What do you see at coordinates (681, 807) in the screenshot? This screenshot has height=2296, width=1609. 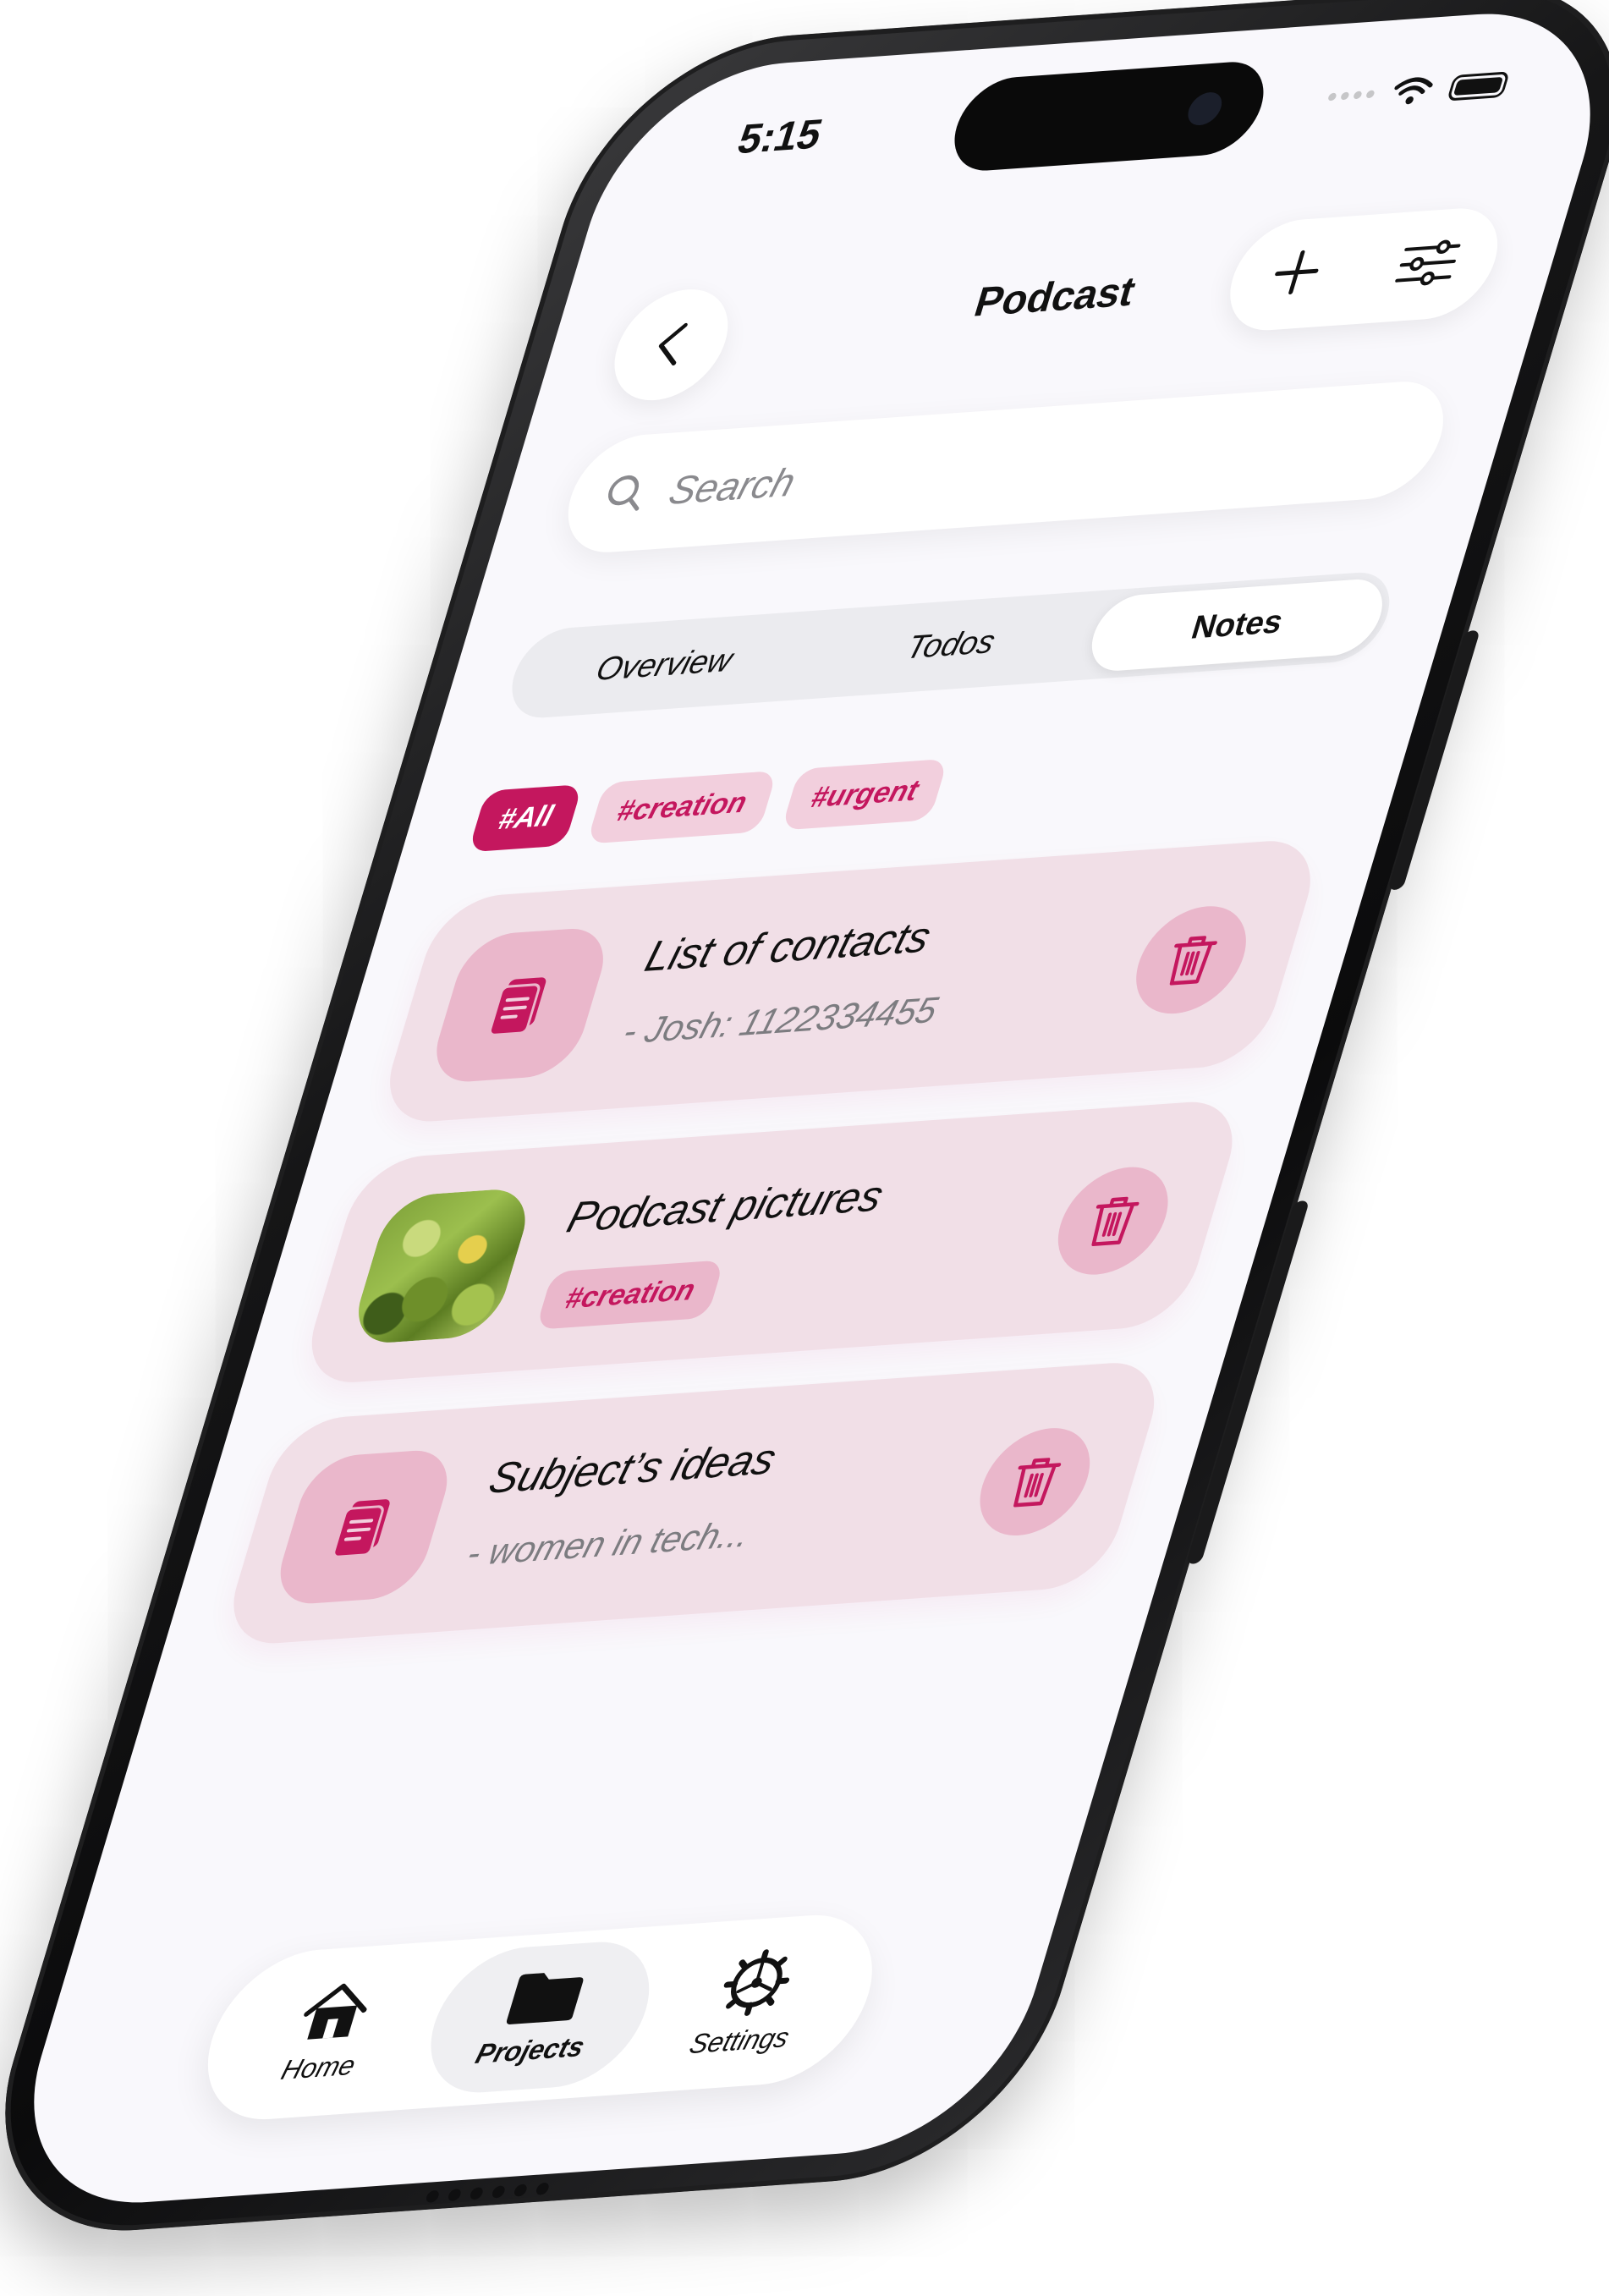 I see `tag-filter-creation: #creation` at bounding box center [681, 807].